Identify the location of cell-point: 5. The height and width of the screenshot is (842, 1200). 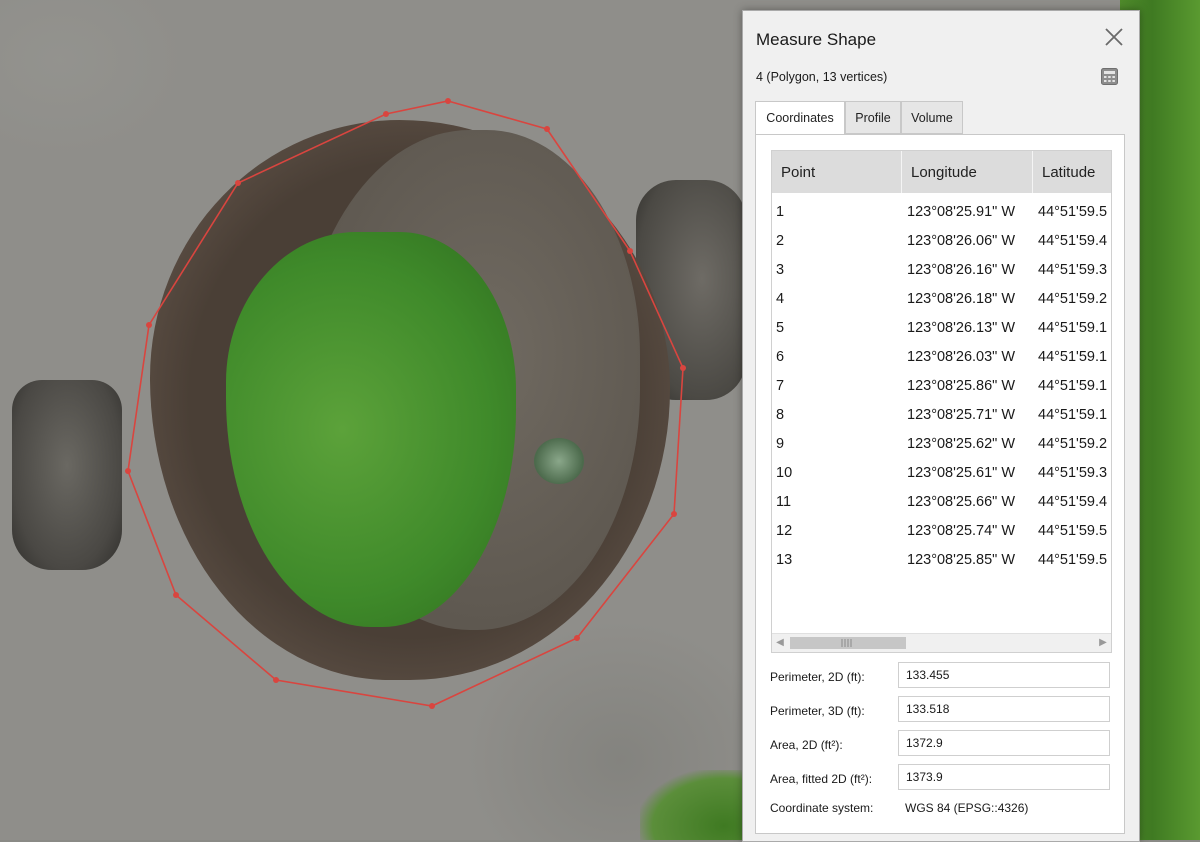
(780, 327).